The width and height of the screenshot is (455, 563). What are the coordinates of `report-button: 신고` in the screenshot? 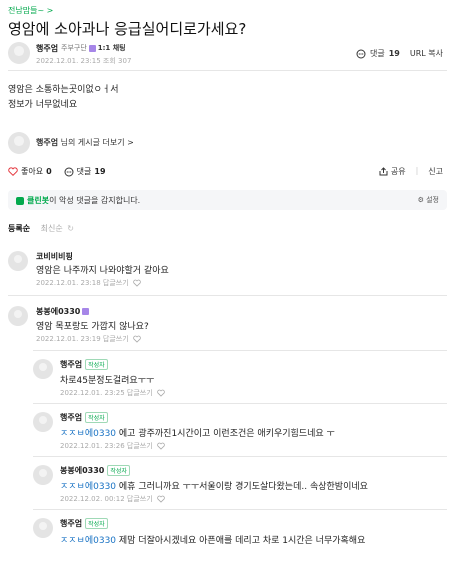 It's located at (435, 171).